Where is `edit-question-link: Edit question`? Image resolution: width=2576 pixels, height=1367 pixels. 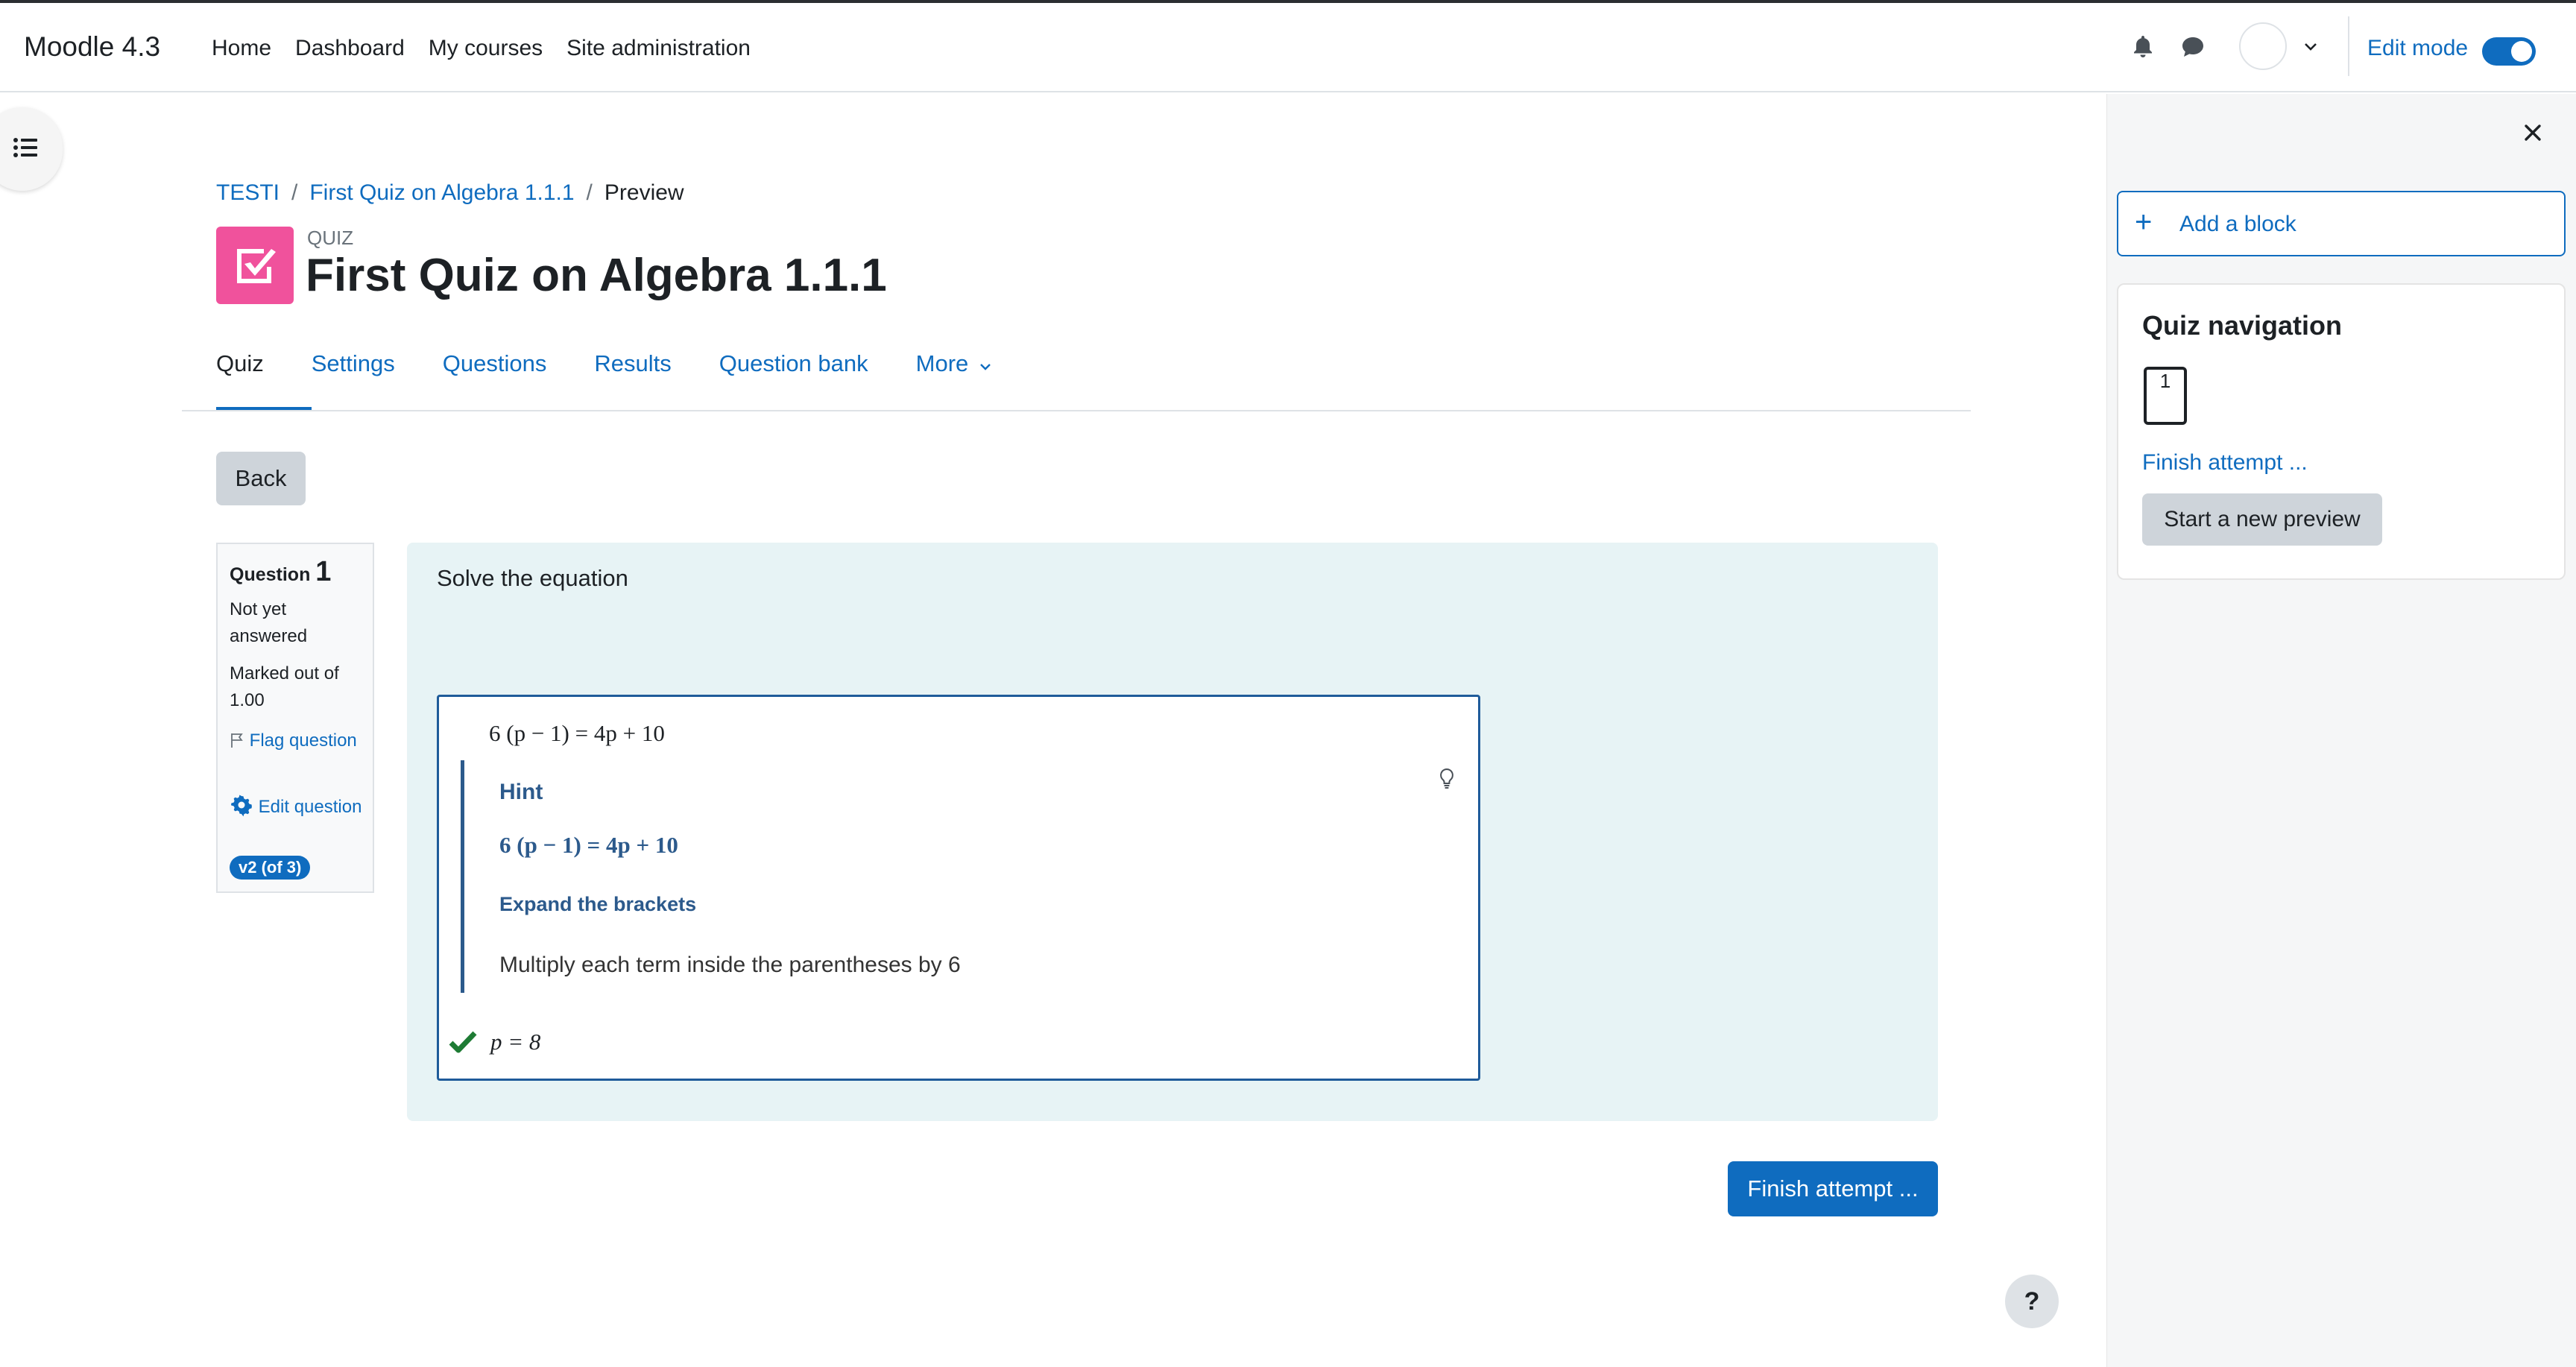
edit-question-link: Edit question is located at coordinates (297, 807).